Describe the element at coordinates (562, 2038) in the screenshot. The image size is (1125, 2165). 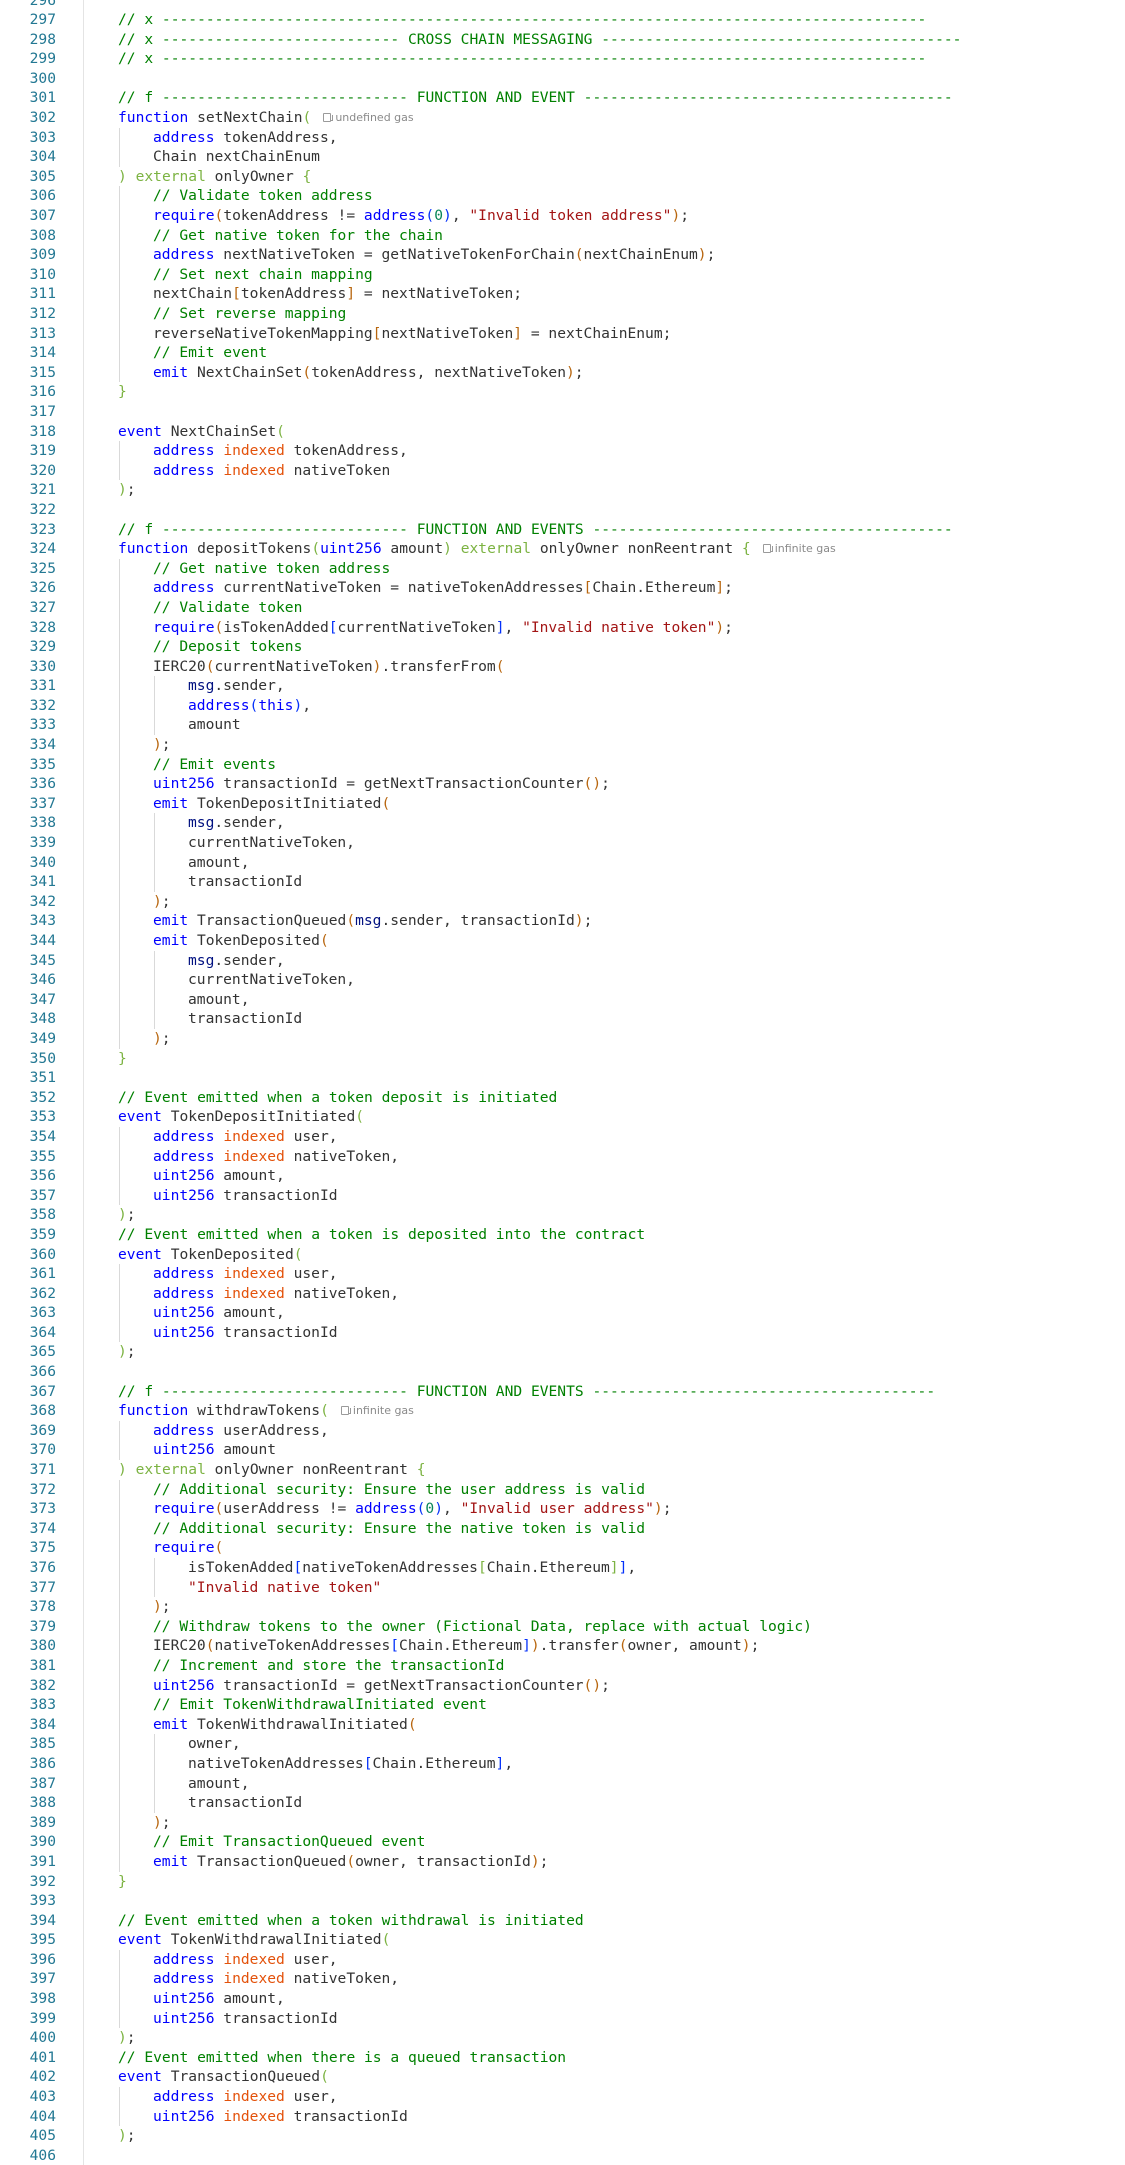
I see `code-line: 400);` at that location.